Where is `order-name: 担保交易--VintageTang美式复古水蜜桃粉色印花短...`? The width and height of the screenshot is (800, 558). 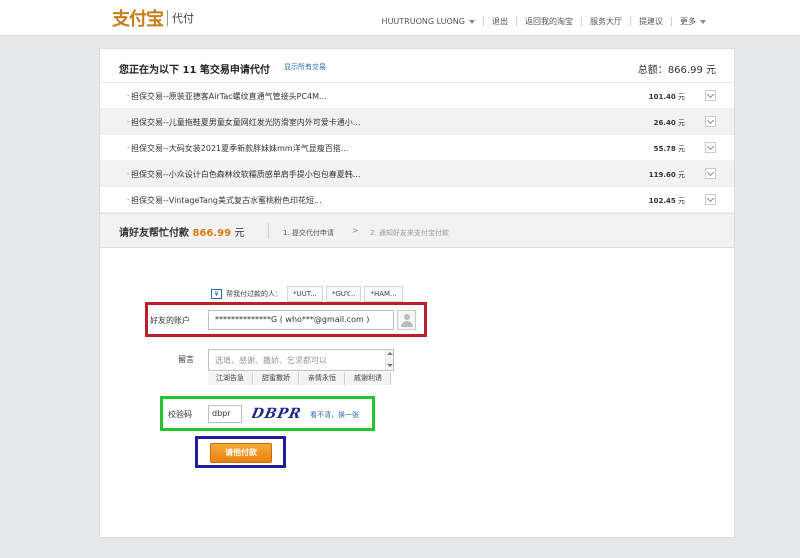 order-name: 担保交易--VintageTang美式复古水蜜桃粉色印花短... is located at coordinates (226, 200).